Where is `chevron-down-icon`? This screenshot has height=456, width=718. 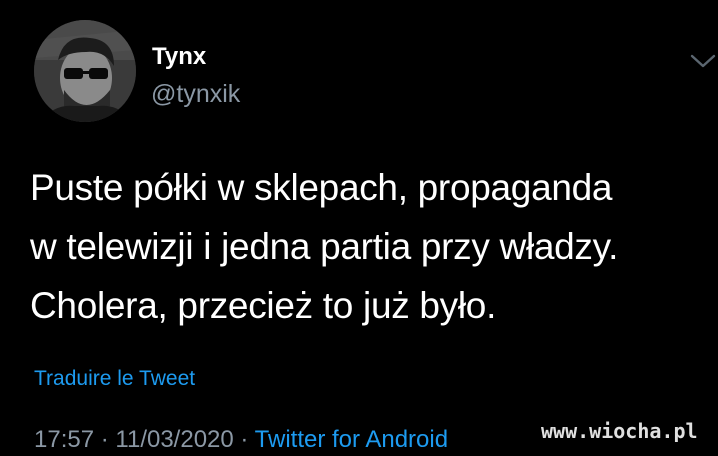
chevron-down-icon is located at coordinates (703, 62).